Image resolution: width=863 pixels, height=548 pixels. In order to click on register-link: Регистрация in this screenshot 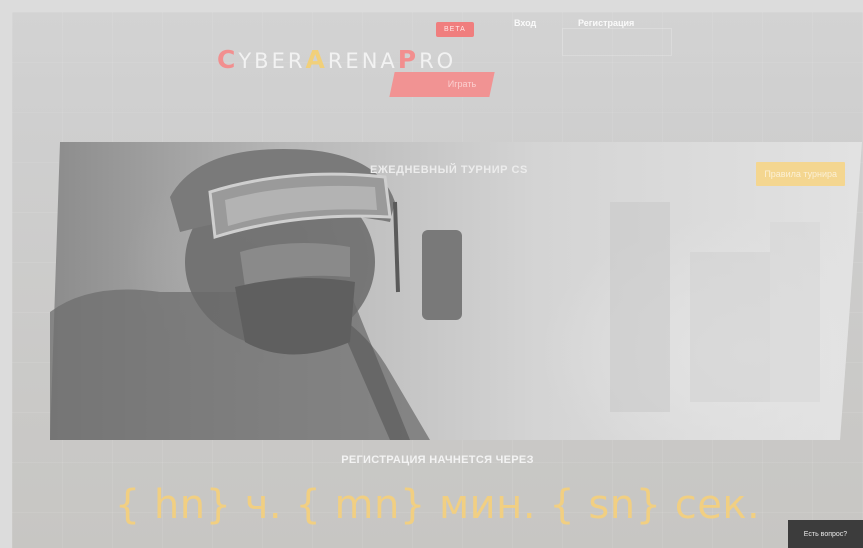, I will do `click(606, 23)`.